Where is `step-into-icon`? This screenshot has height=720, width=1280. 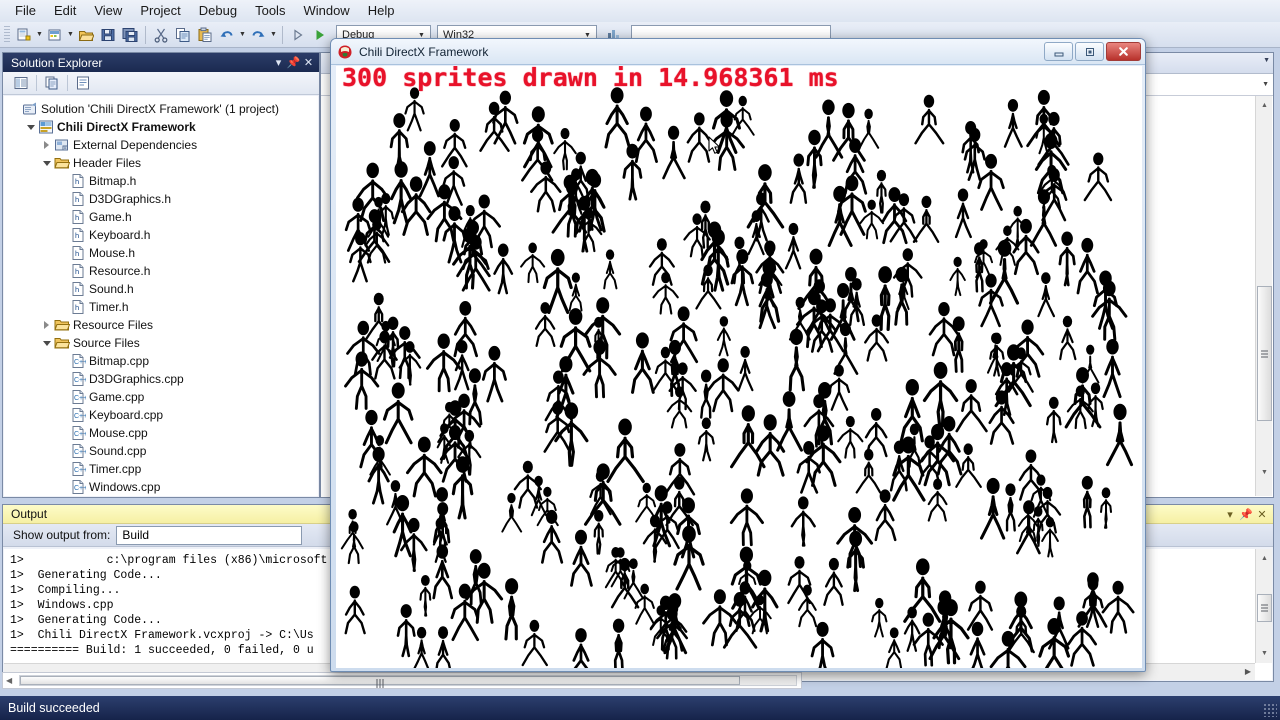
step-into-icon is located at coordinates (298, 35).